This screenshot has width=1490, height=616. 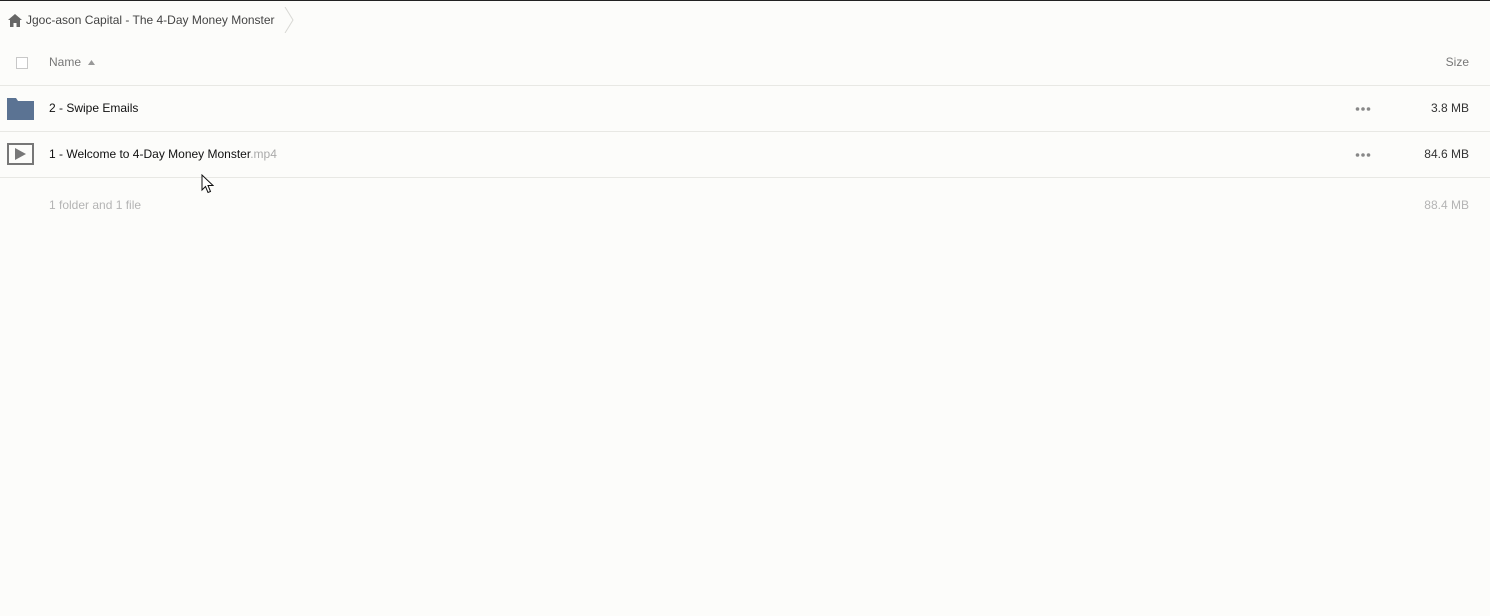 What do you see at coordinates (20, 154) in the screenshot?
I see `video-play-icon` at bounding box center [20, 154].